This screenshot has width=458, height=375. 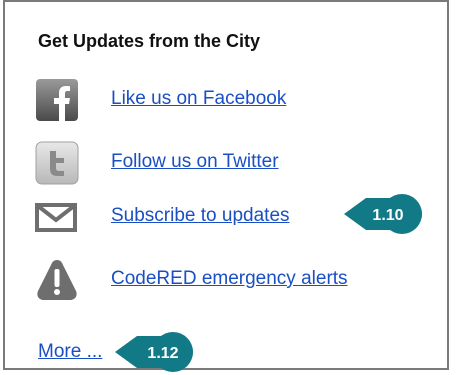 What do you see at coordinates (57, 282) in the screenshot?
I see `alert-icon` at bounding box center [57, 282].